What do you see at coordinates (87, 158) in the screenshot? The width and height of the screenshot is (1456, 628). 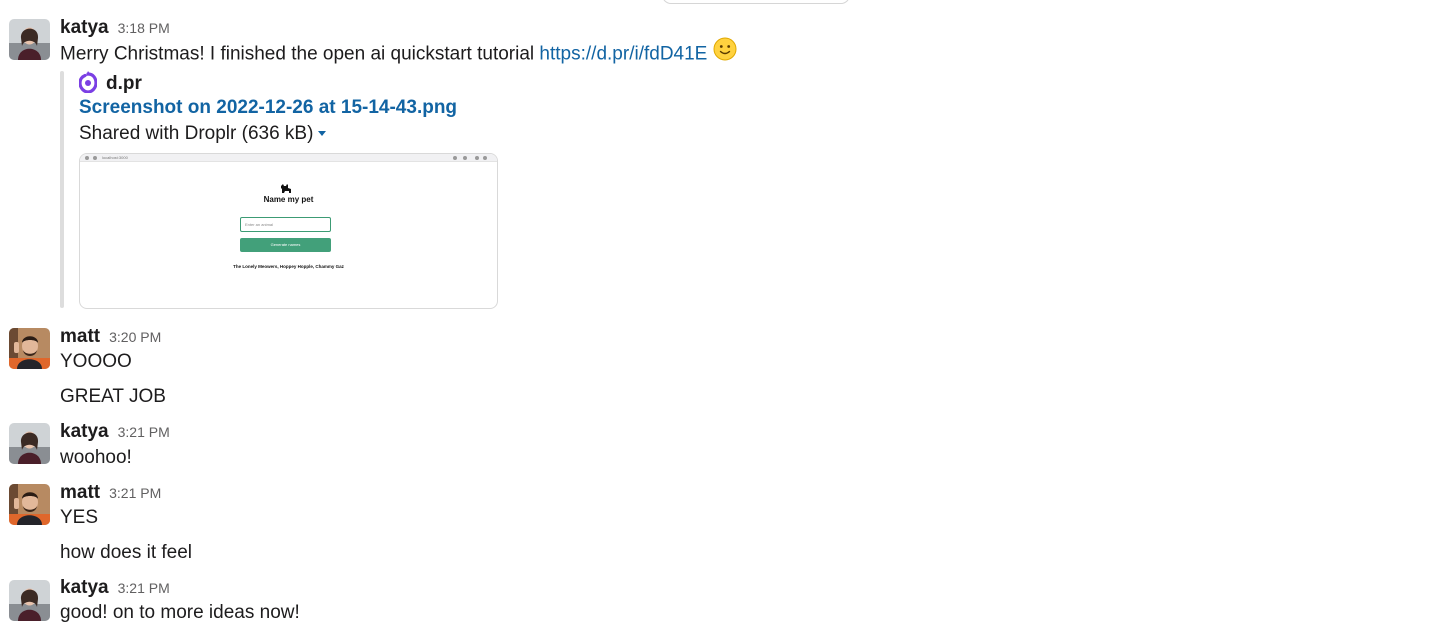 I see `preview-back-icon` at bounding box center [87, 158].